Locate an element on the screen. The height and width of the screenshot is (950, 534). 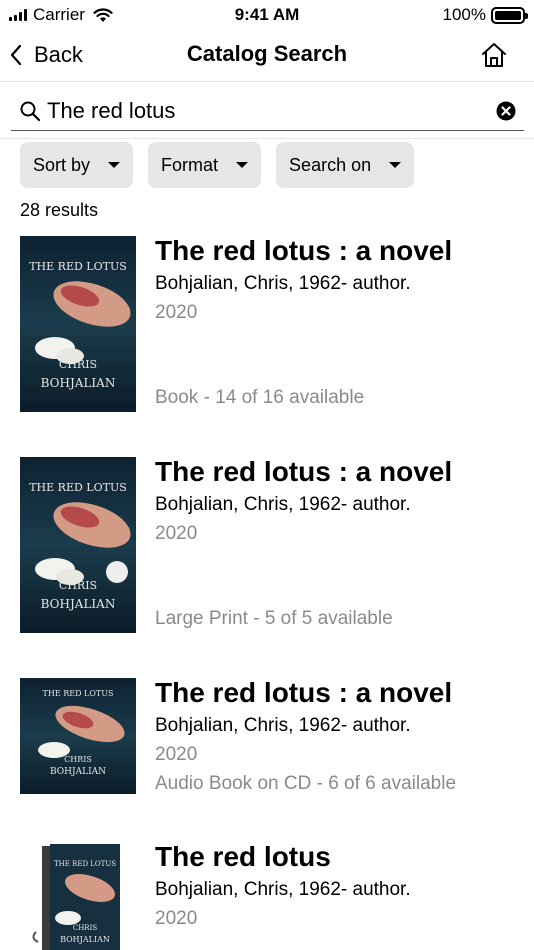
filter-bar: Sort by Format Search on is located at coordinates (217, 165).